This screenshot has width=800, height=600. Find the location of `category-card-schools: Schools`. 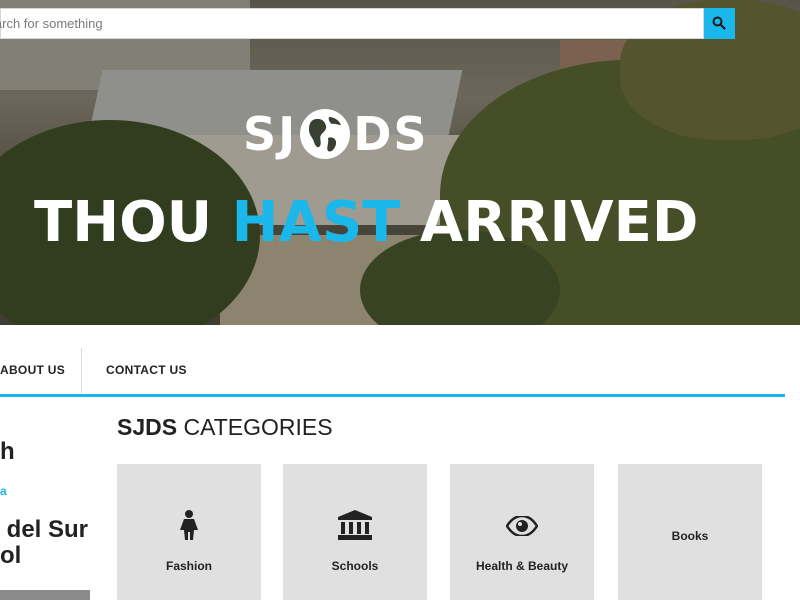

category-card-schools: Schools is located at coordinates (355, 532).